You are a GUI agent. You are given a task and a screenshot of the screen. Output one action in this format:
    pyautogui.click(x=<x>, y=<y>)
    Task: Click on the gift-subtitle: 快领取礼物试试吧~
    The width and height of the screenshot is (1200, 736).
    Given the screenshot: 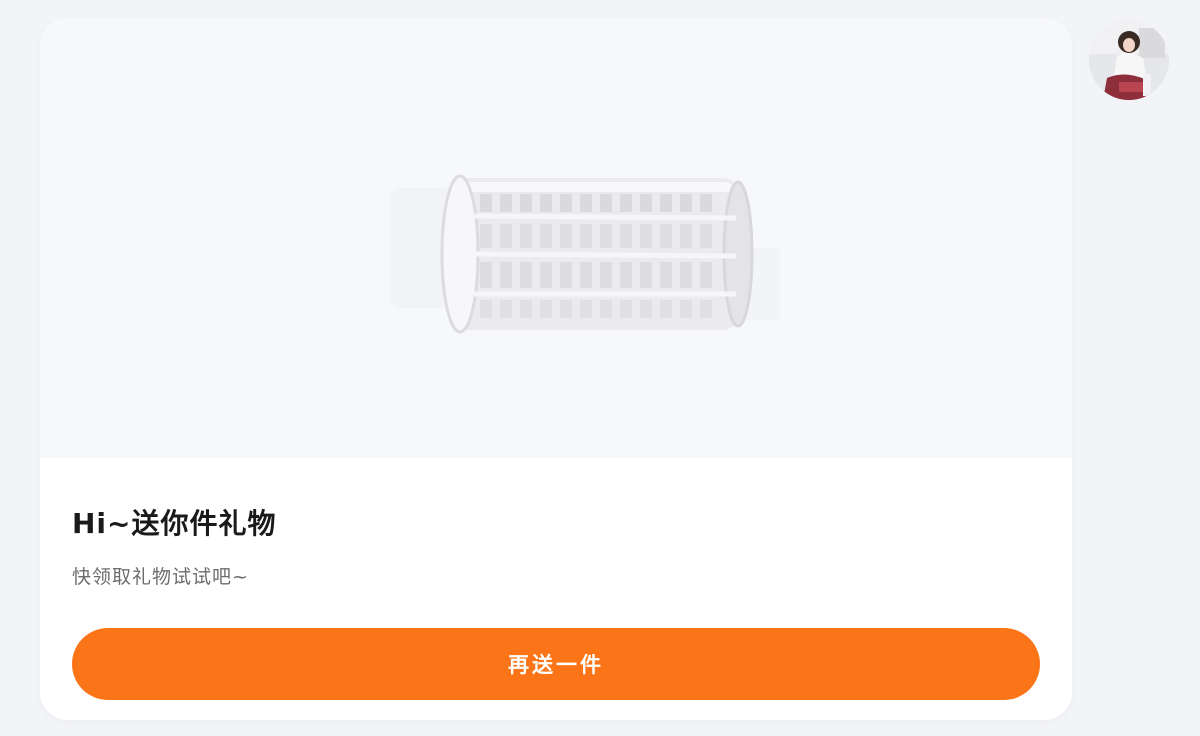 What is the action you would take?
    pyautogui.click(x=160, y=577)
    